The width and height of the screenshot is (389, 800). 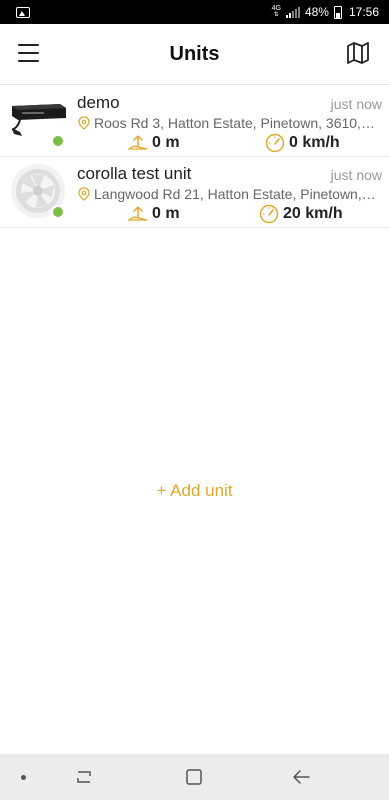 I want to click on back-icon, so click(x=302, y=777).